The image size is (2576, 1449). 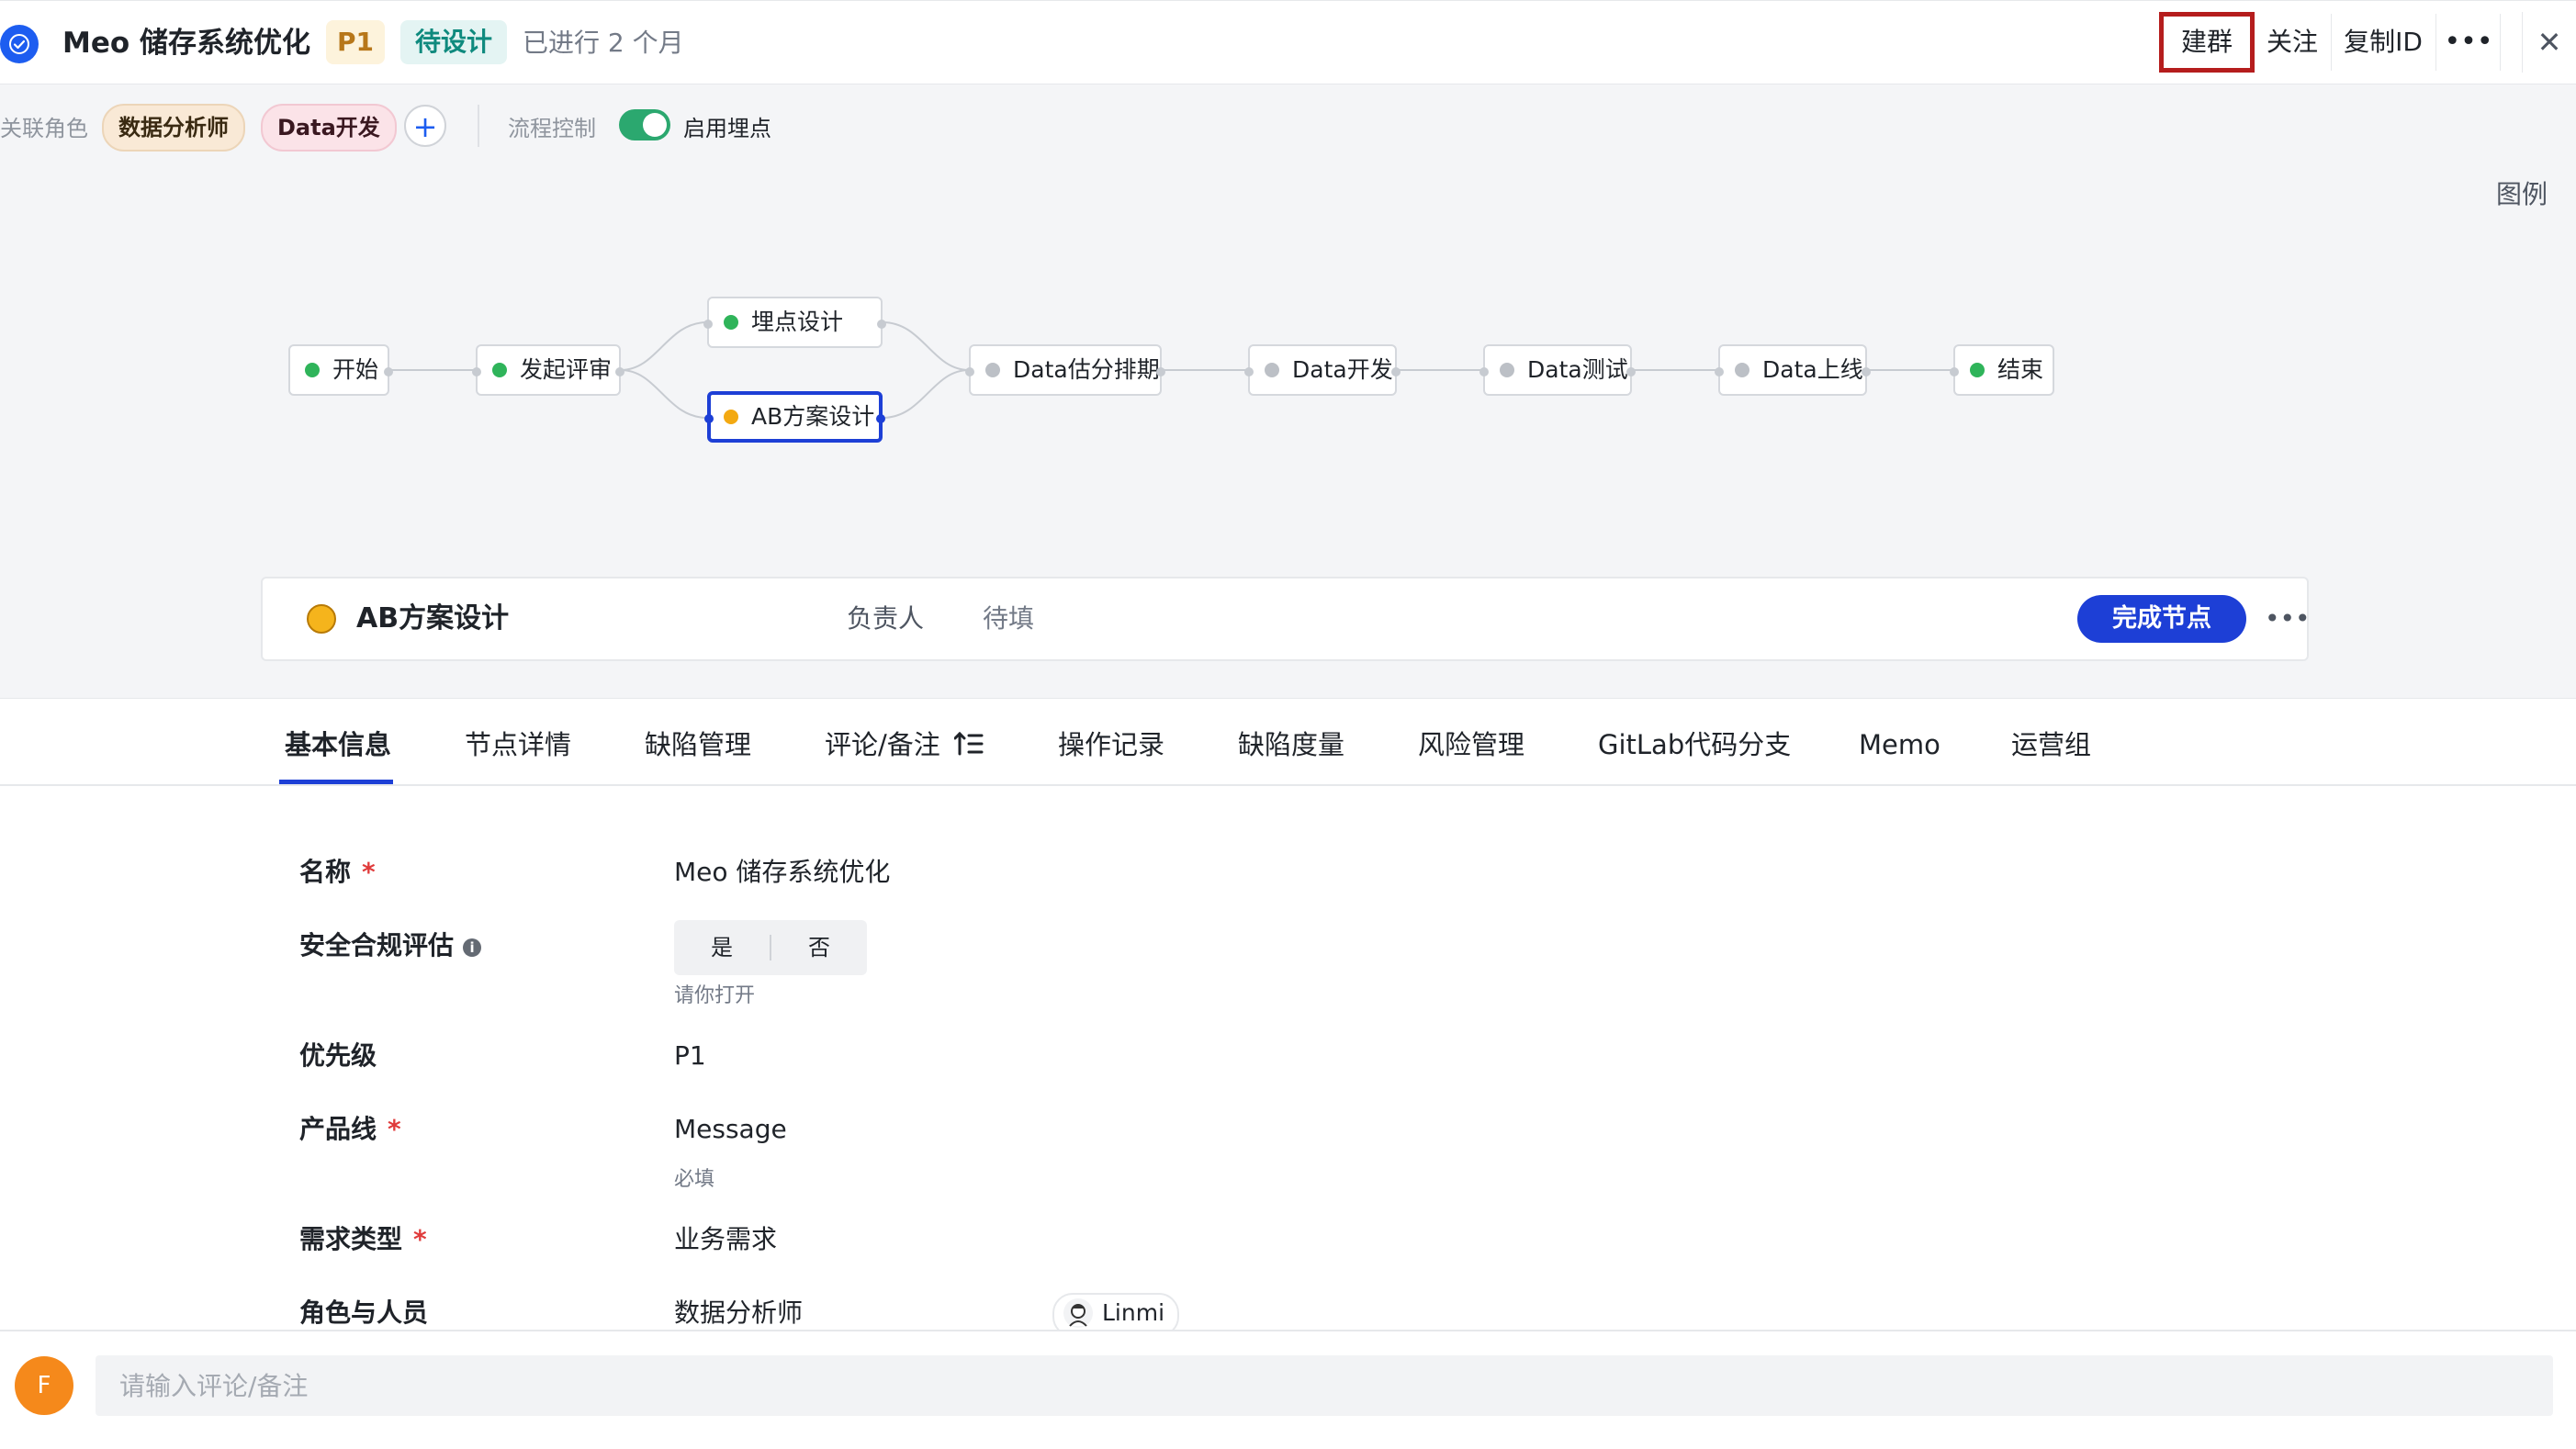 What do you see at coordinates (739, 1312) in the screenshot?
I see `role-name: 数据分析师` at bounding box center [739, 1312].